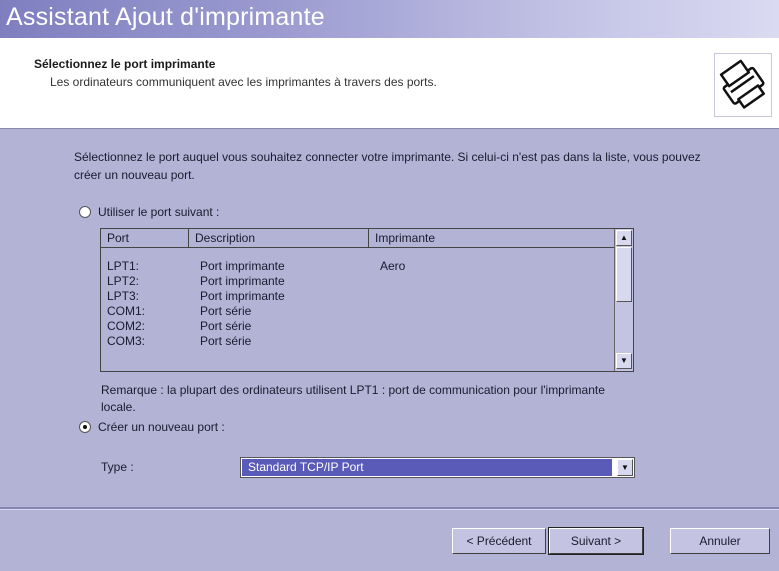 The width and height of the screenshot is (779, 571). I want to click on type-label: Type :, so click(117, 467).